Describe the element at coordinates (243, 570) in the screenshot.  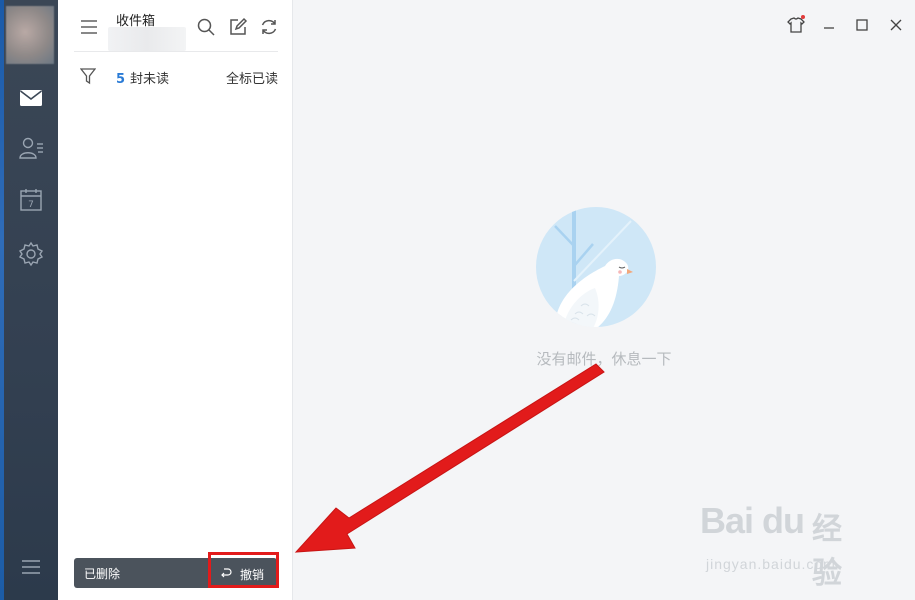
I see `annotation-highlight-box` at that location.